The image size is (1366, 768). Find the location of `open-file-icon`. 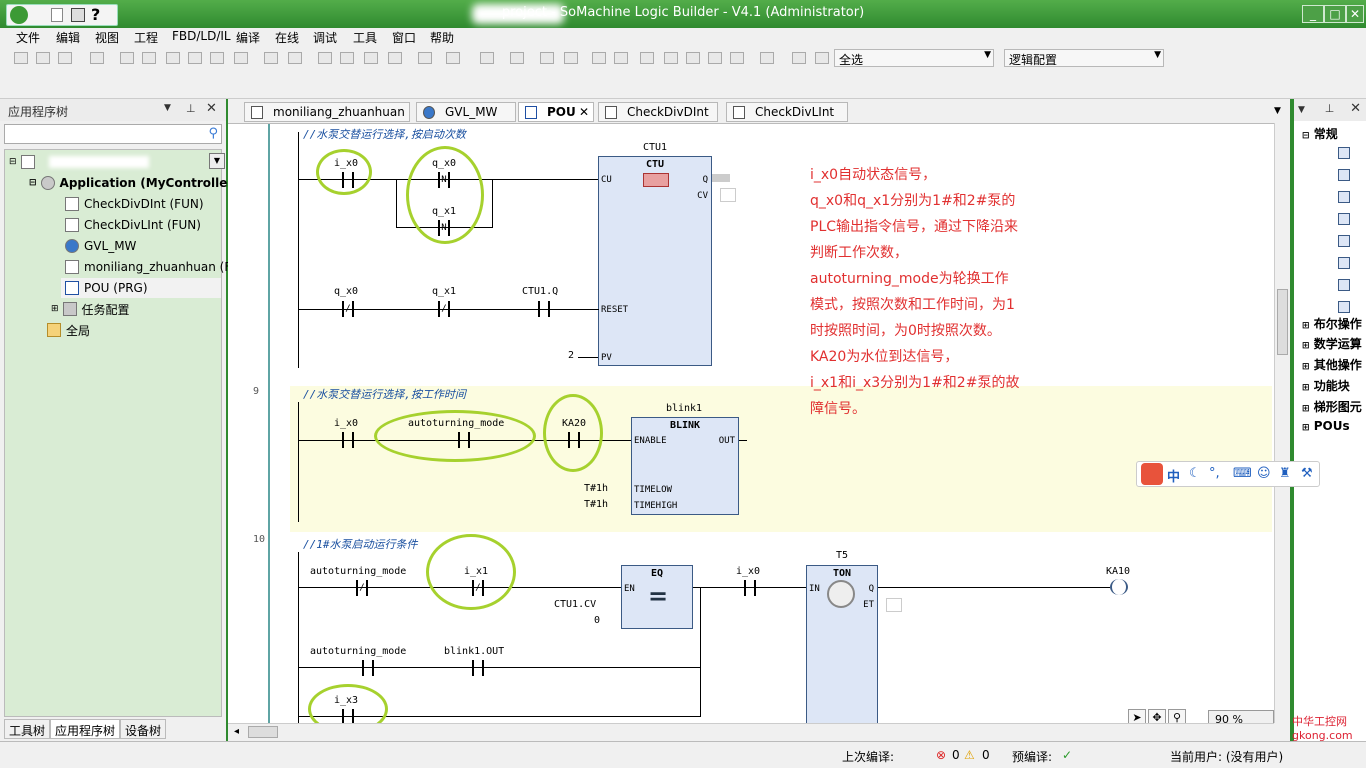

open-file-icon is located at coordinates (43, 58).